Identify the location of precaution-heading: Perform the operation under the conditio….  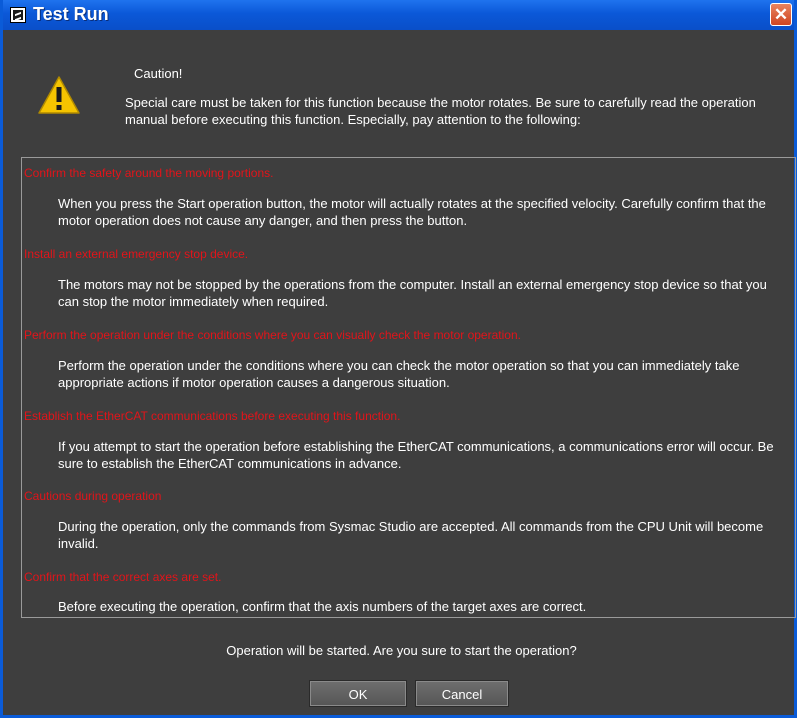
(272, 335).